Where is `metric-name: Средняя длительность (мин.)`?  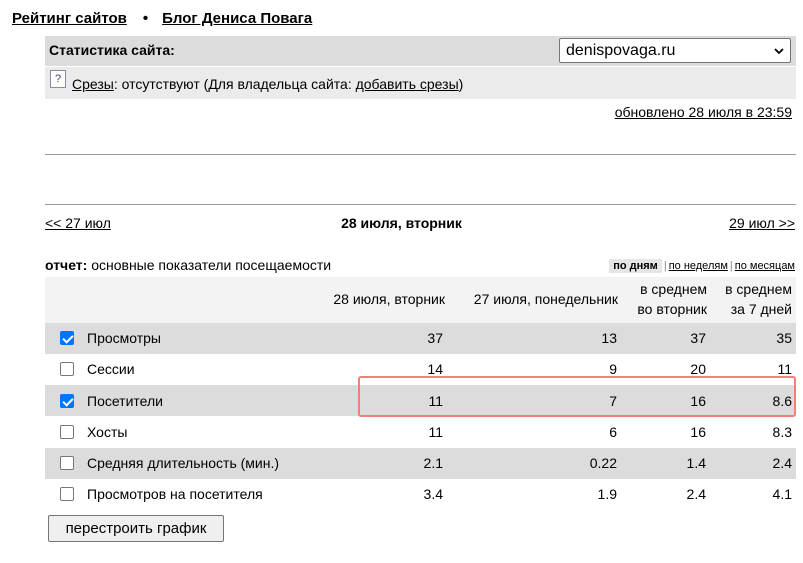
metric-name: Средняя длительность (мин.) is located at coordinates (183, 463).